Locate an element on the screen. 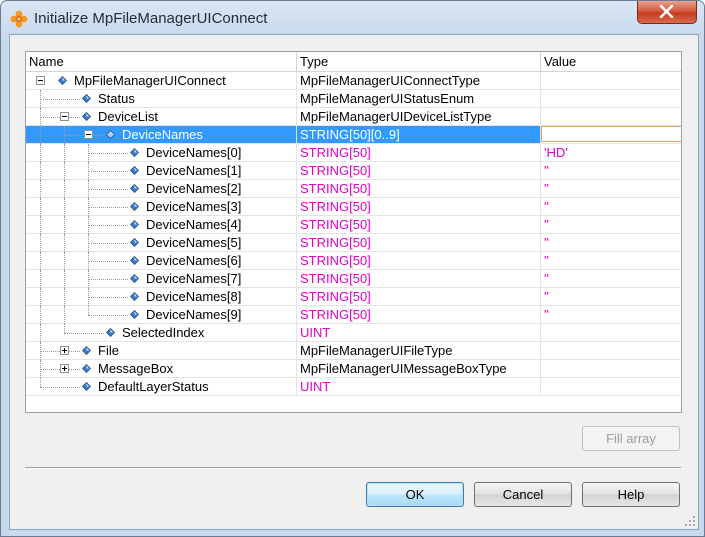  tree-row: File MpFileManagerUIFileType is located at coordinates (353, 351).